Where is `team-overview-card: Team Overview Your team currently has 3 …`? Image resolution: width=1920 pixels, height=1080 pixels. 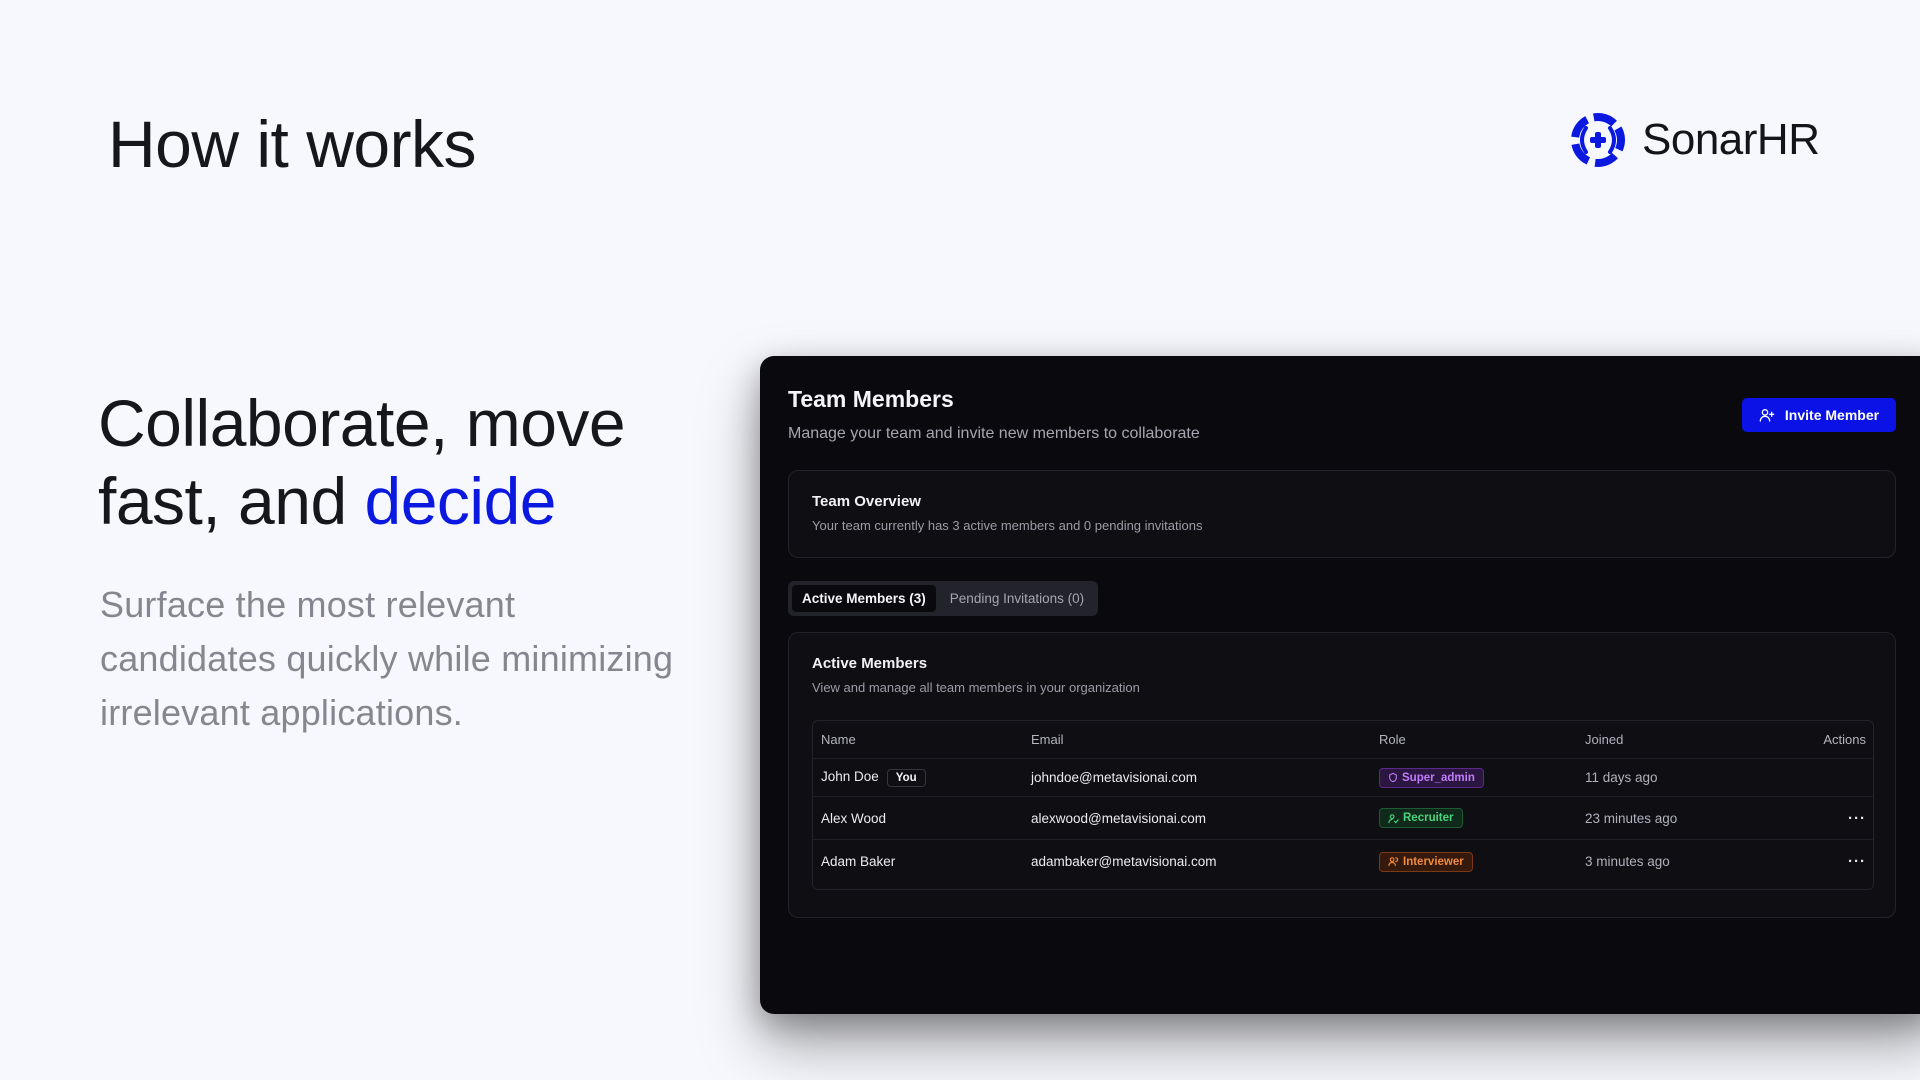 team-overview-card: Team Overview Your team currently has 3 … is located at coordinates (1342, 514).